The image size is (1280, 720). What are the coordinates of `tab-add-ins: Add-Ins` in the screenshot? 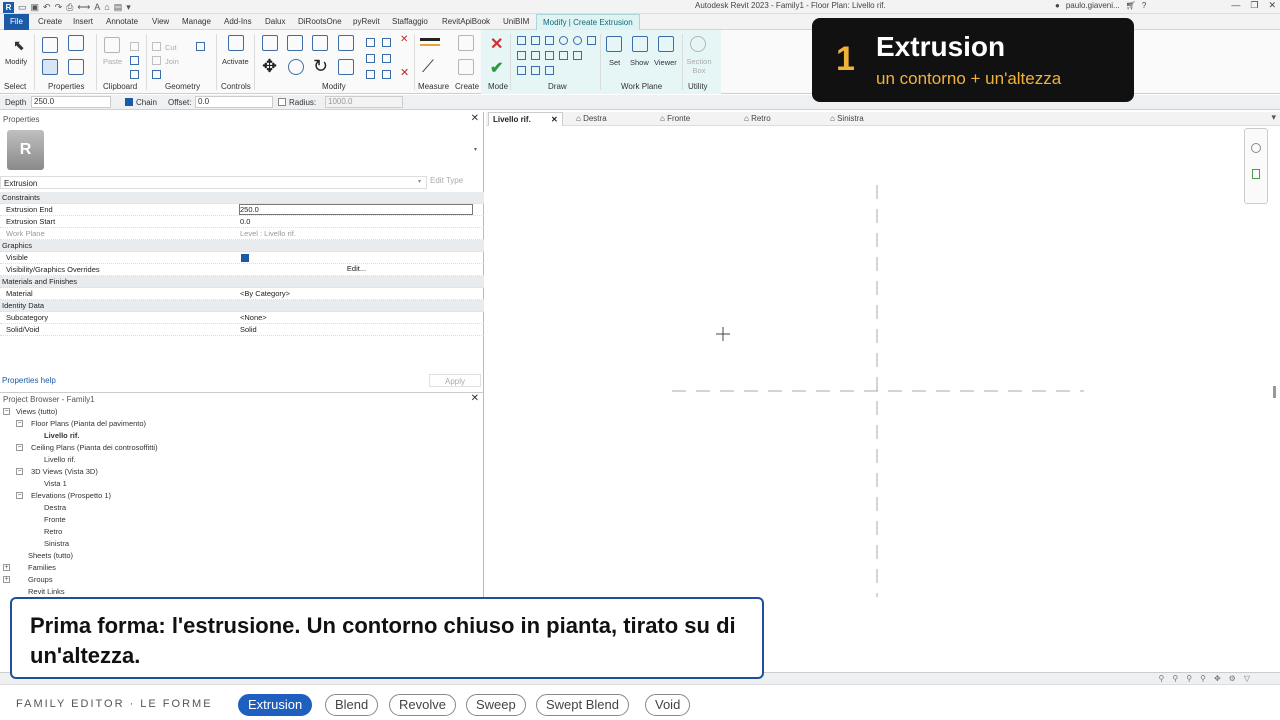 It's located at (238, 22).